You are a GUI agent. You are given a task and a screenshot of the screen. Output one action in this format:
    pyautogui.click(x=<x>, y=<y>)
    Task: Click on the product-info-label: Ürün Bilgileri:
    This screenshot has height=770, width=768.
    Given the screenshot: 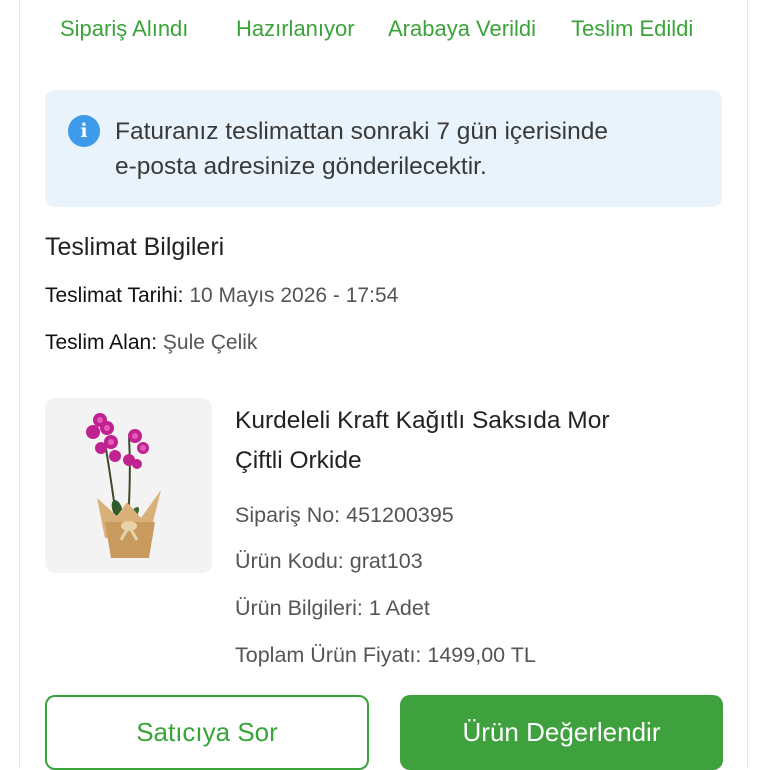 What is the action you would take?
    pyautogui.click(x=299, y=608)
    